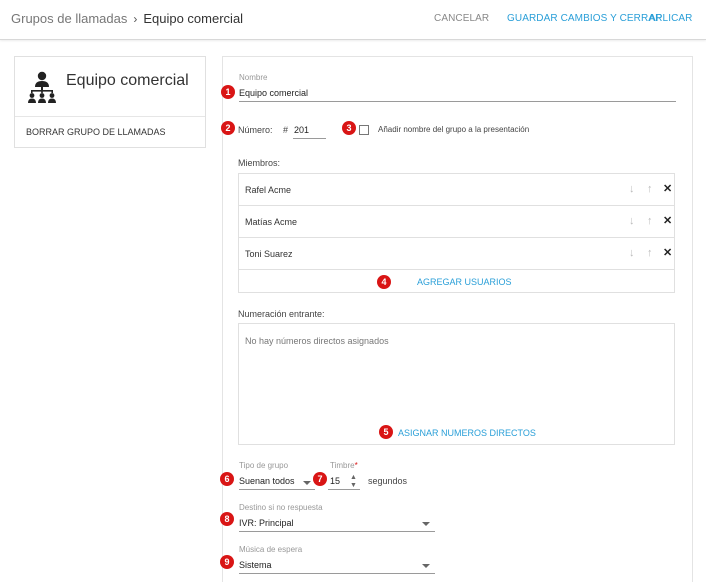 This screenshot has height=582, width=706. I want to click on group-type-underline, so click(277, 489).